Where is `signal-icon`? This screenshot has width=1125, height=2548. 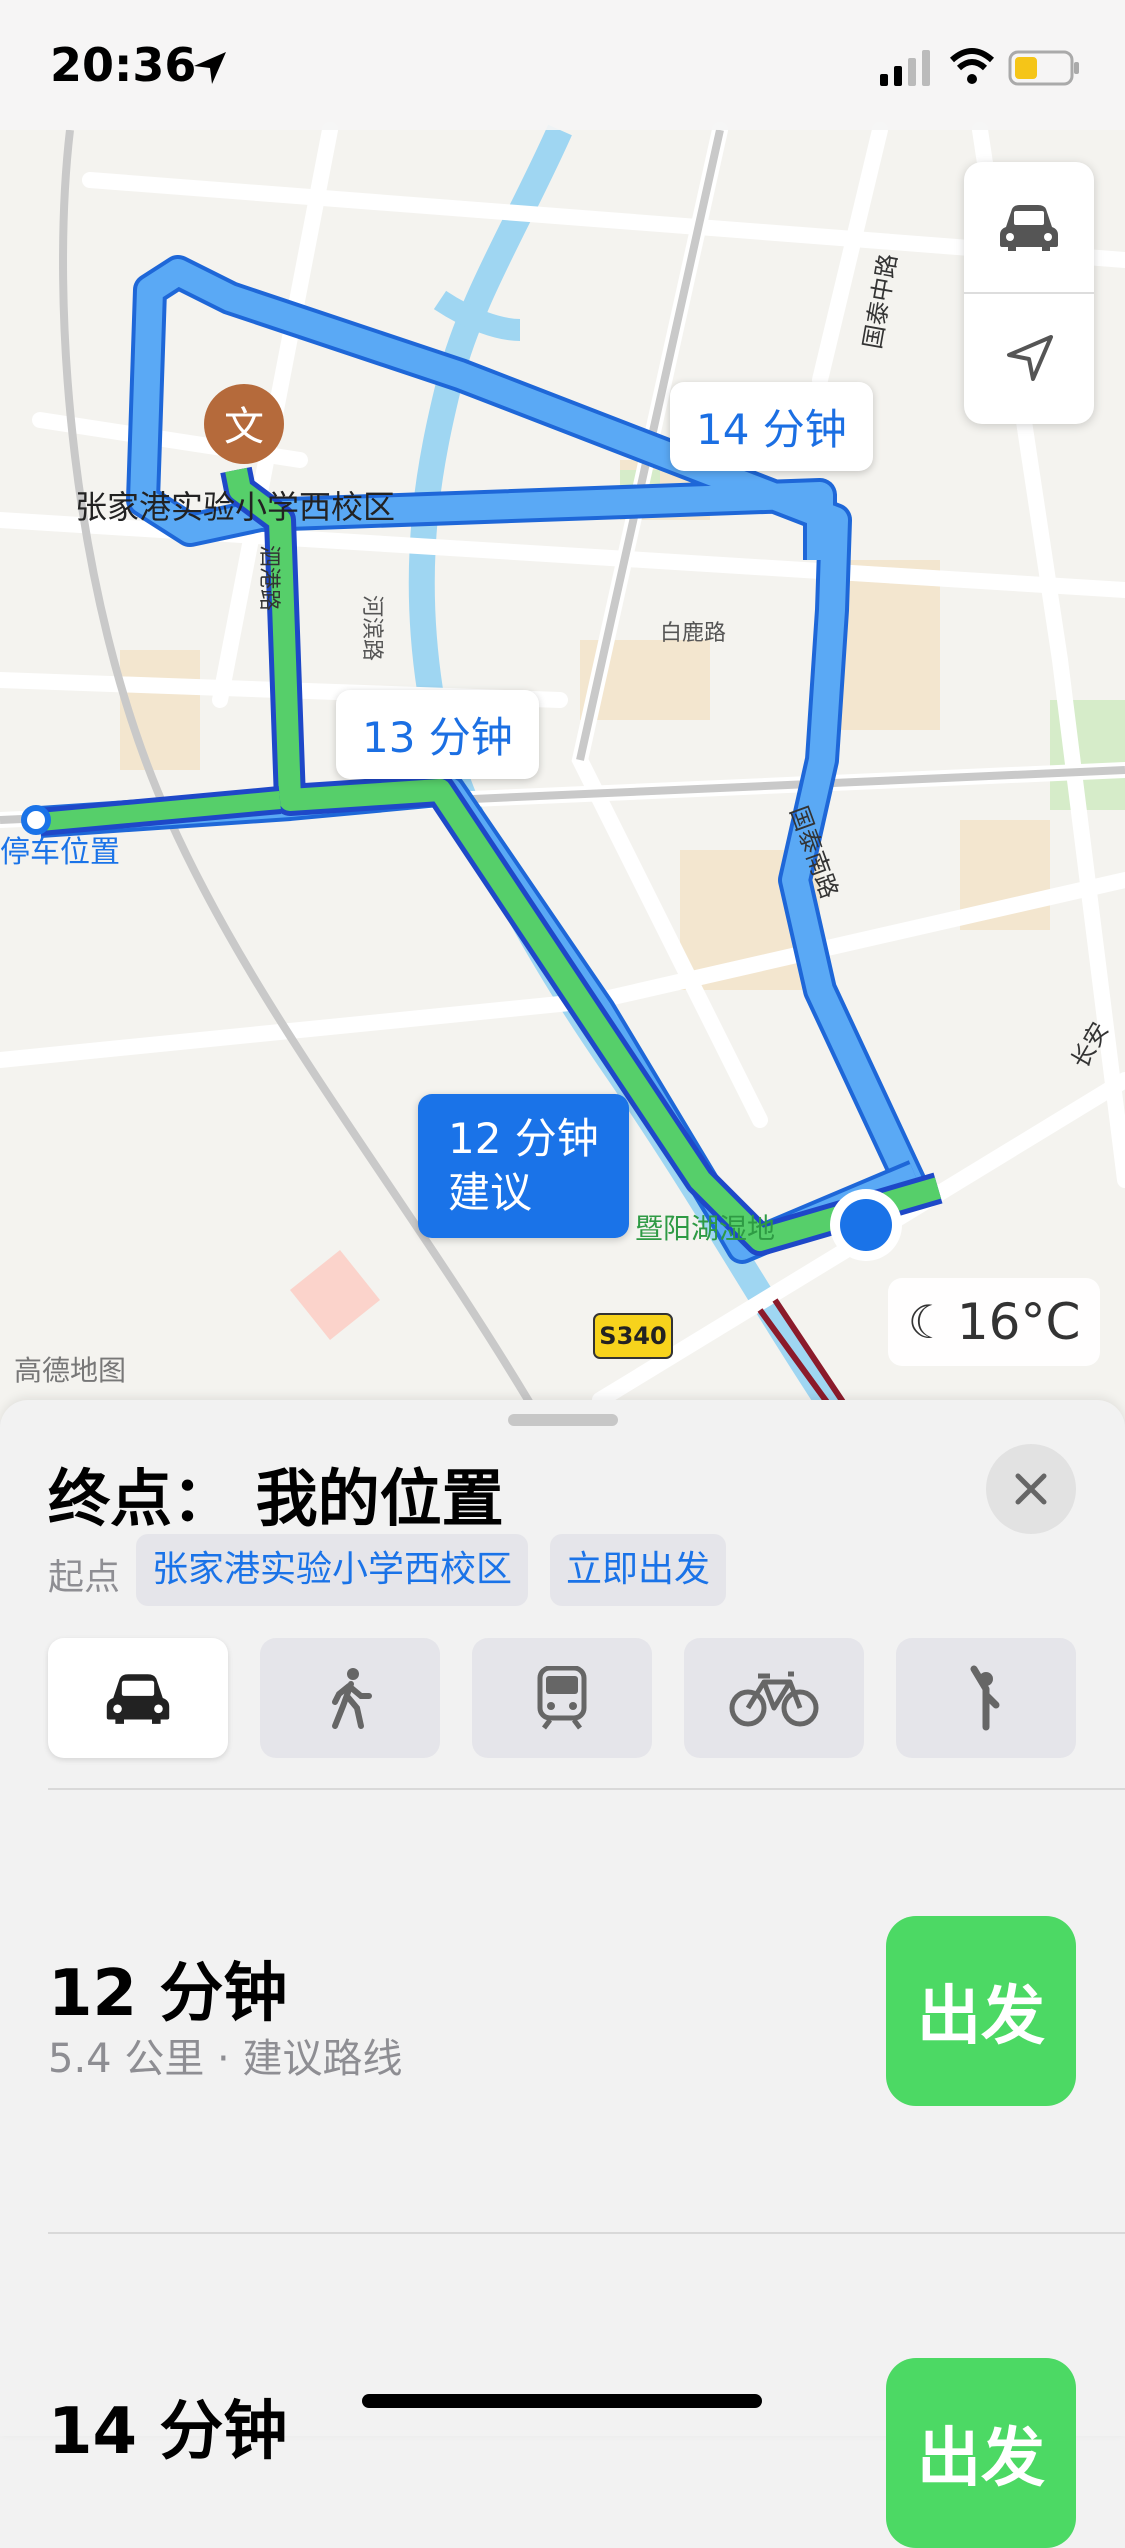
signal-icon is located at coordinates (905, 68).